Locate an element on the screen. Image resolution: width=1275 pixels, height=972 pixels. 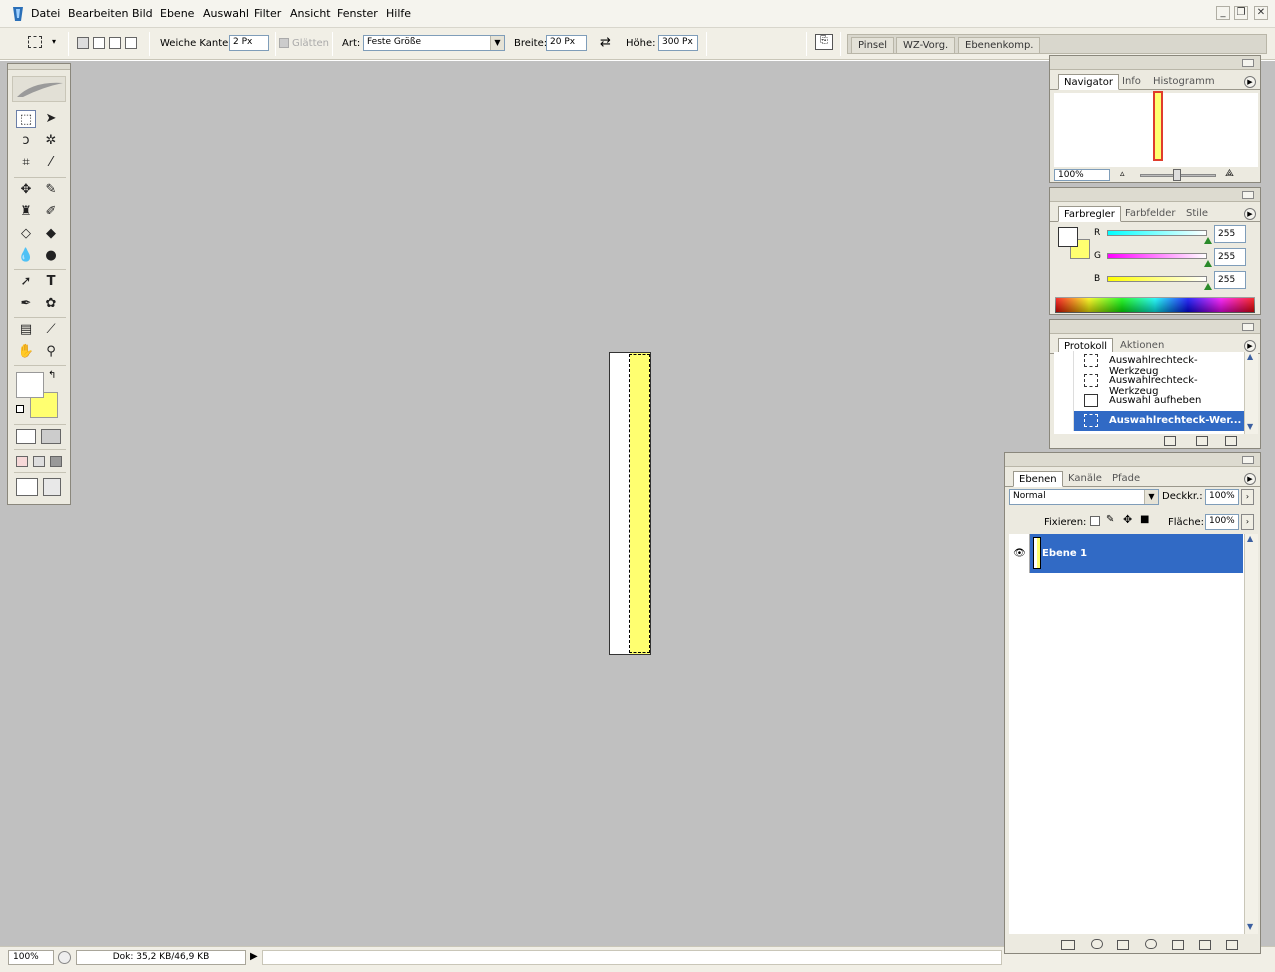
menu-bearbeiten: Bearbeiten is located at coordinates (98, 13).